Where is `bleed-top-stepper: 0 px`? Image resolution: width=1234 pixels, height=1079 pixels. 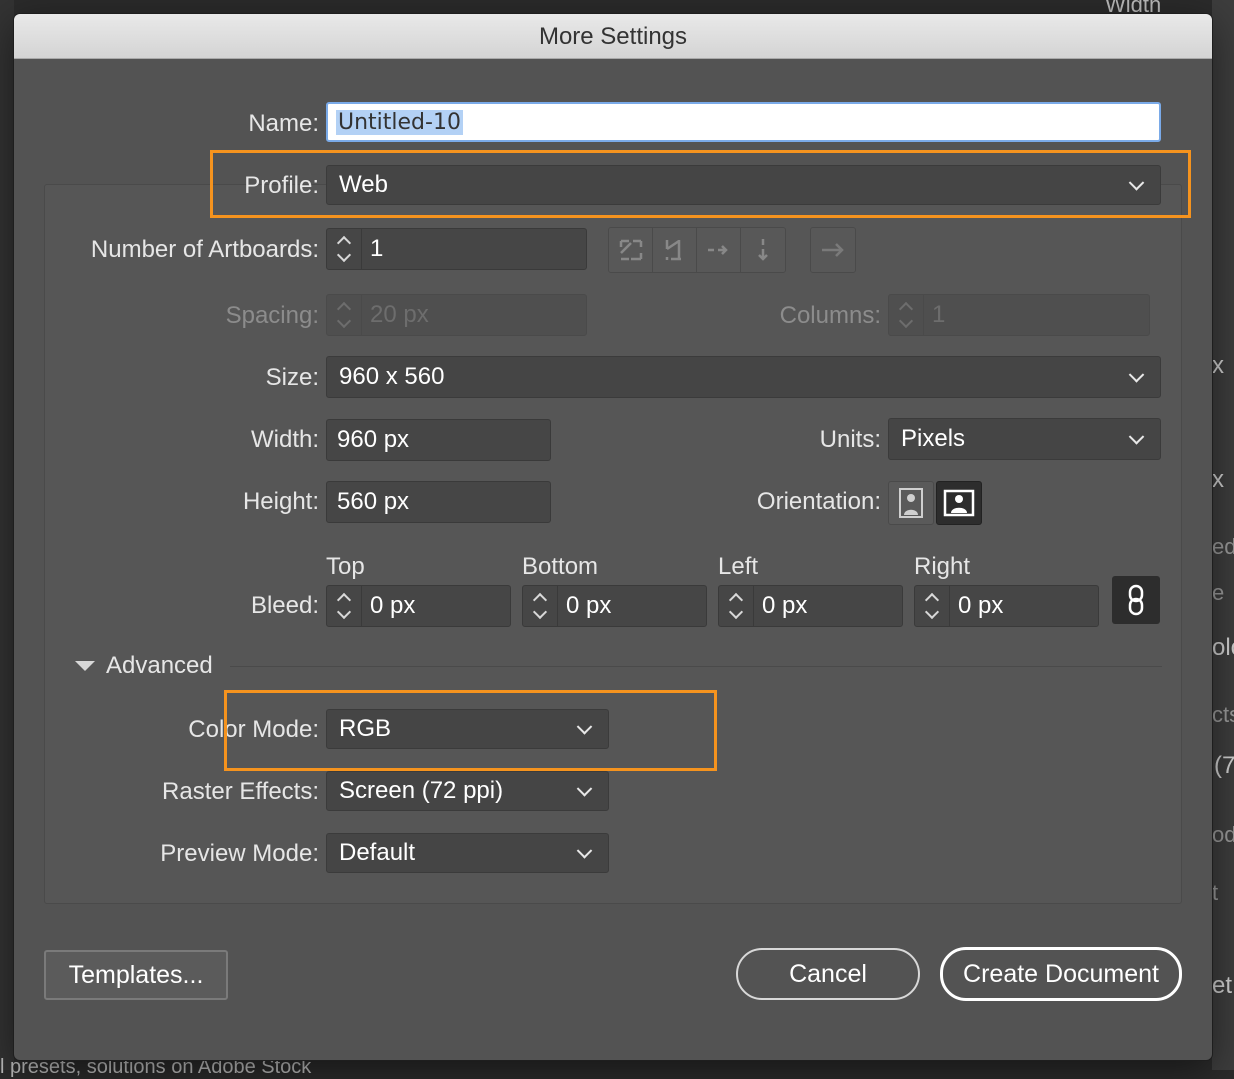 bleed-top-stepper: 0 px is located at coordinates (418, 606).